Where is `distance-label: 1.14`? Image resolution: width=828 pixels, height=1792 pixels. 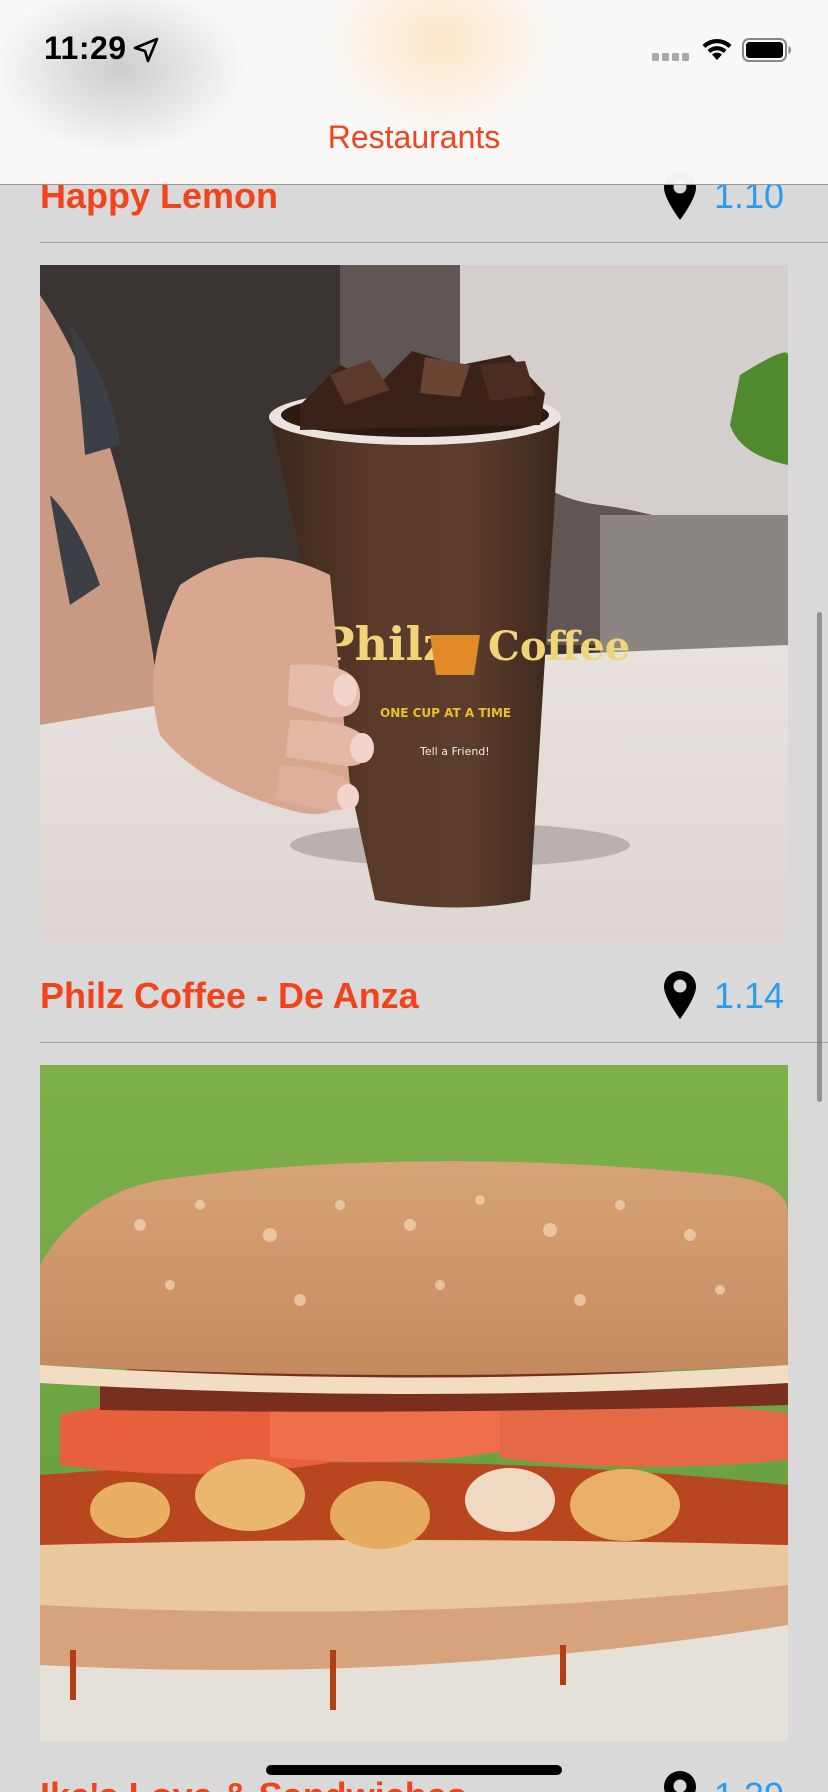 distance-label: 1.14 is located at coordinates (749, 995).